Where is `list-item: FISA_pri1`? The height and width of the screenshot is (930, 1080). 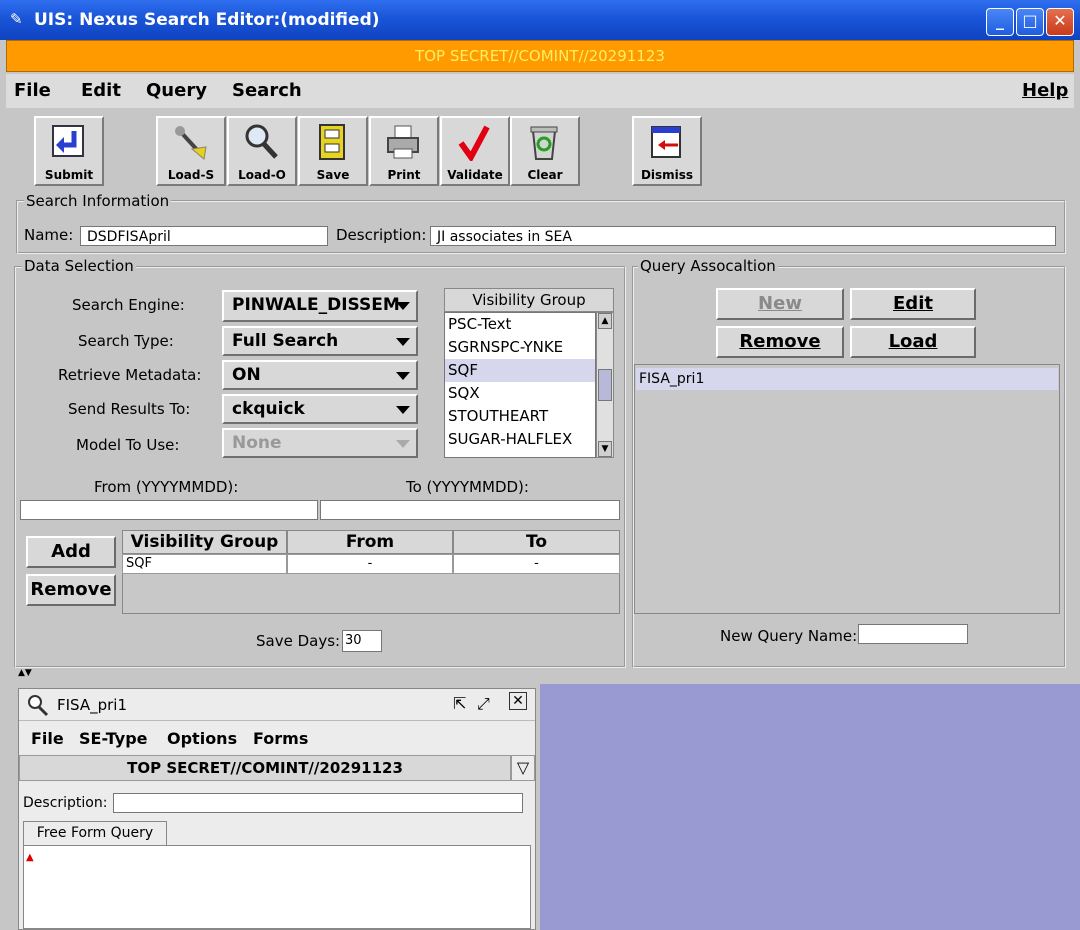 list-item: FISA_pri1 is located at coordinates (847, 379).